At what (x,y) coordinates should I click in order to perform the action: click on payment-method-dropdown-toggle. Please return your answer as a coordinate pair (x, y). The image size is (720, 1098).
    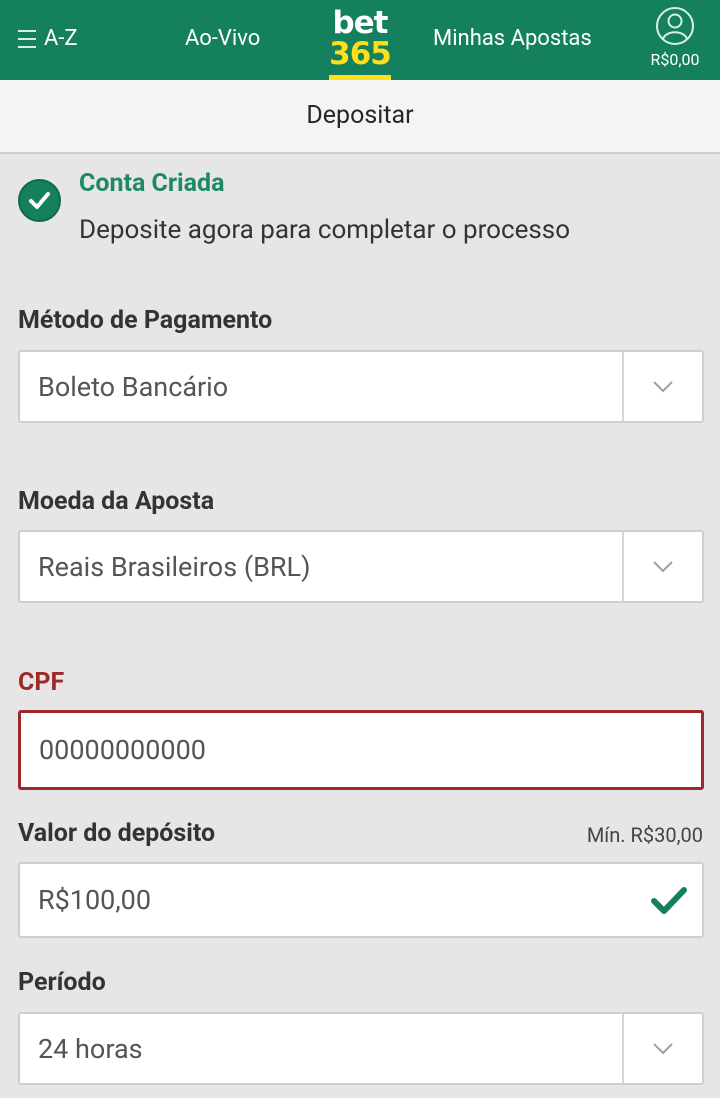
    Looking at the image, I should click on (662, 386).